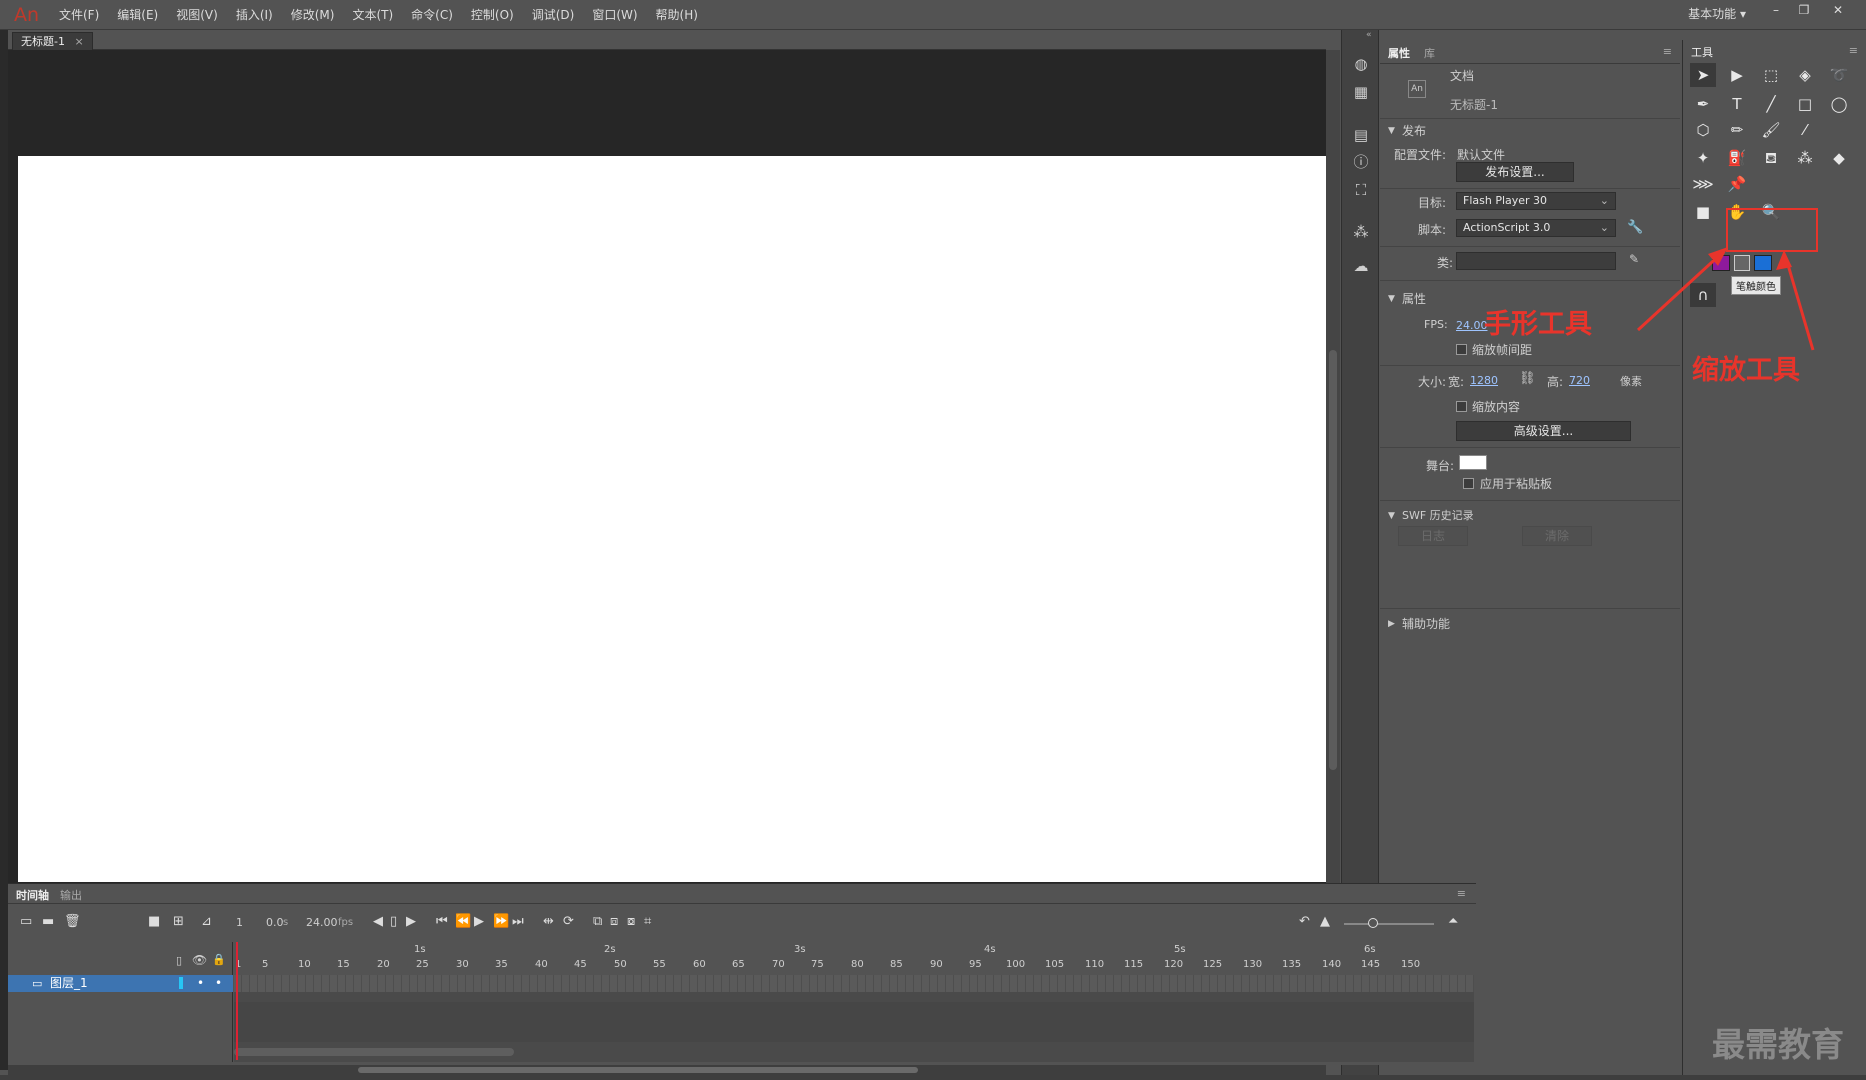  What do you see at coordinates (1771, 130) in the screenshot?
I see `brush-tool-icon: 🖌` at bounding box center [1771, 130].